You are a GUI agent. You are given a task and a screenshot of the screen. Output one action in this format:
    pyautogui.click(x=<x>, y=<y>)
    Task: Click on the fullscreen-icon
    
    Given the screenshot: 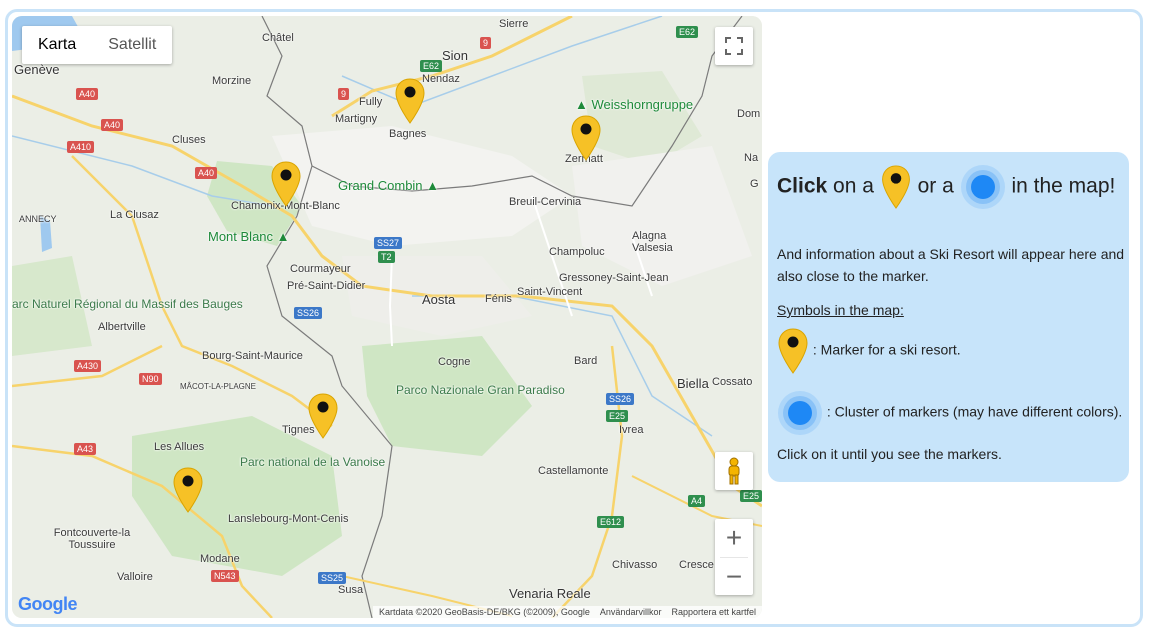 What is the action you would take?
    pyautogui.click(x=734, y=46)
    